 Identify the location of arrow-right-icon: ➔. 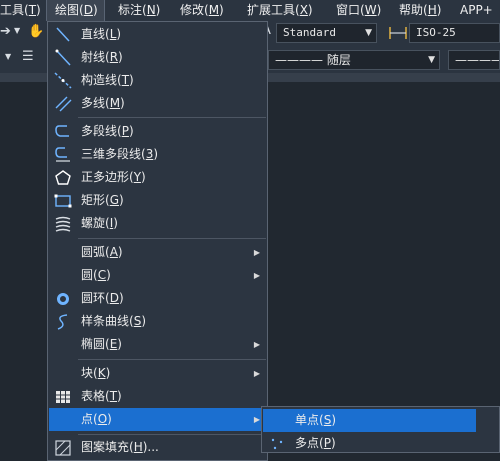
(5, 31).